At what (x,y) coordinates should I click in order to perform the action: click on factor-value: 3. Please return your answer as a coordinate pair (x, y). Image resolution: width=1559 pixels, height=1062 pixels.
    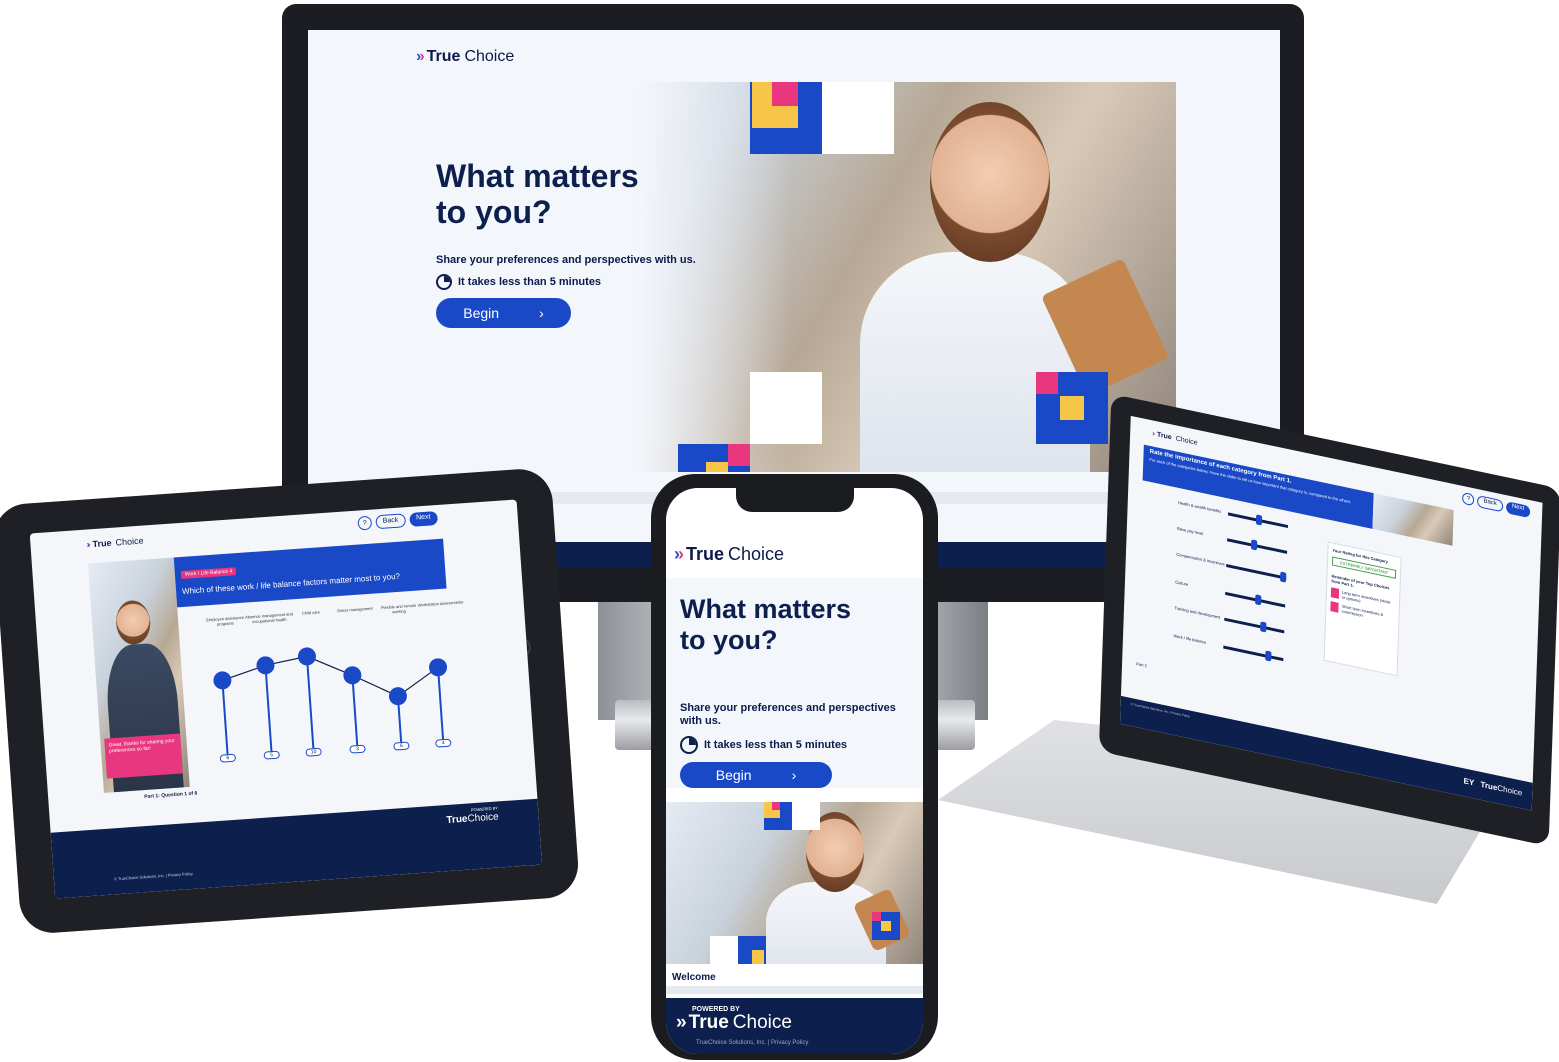
    Looking at the image, I should click on (357, 749).